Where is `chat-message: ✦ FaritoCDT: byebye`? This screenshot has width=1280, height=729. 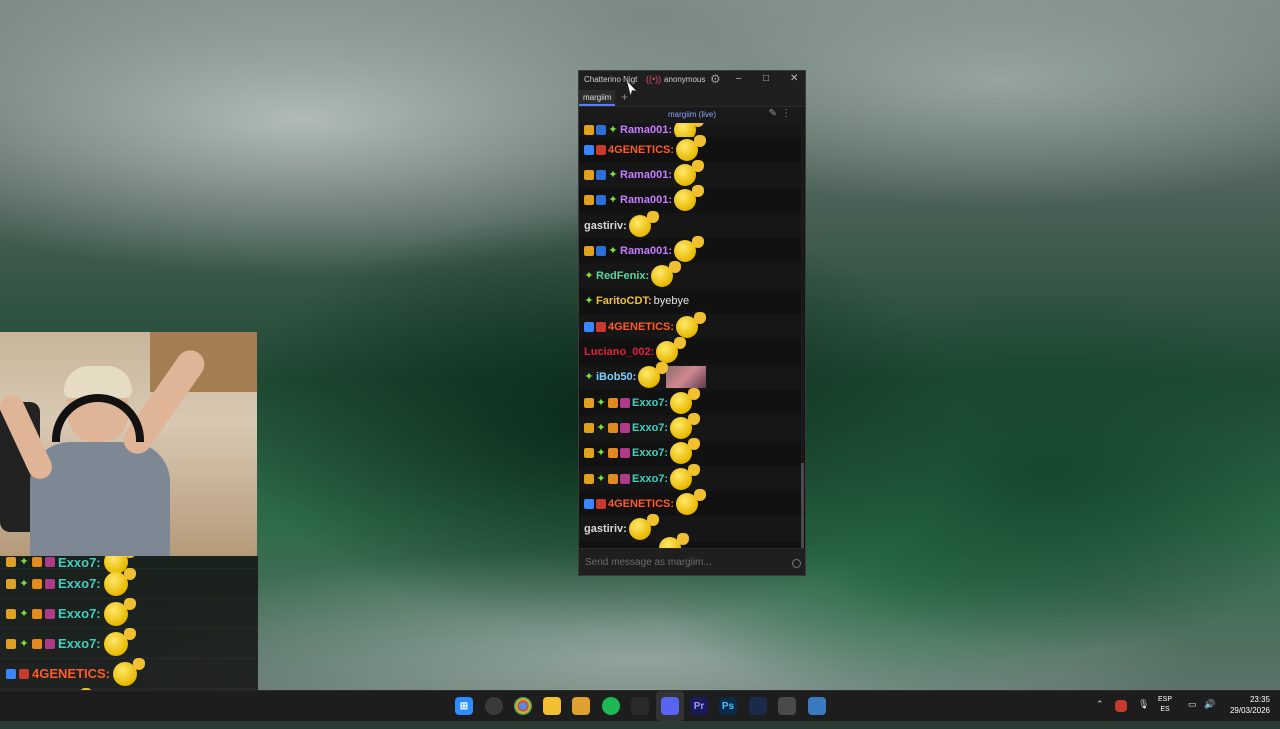
chat-message: ✦ FaritoCDT: byebye is located at coordinates (692, 301).